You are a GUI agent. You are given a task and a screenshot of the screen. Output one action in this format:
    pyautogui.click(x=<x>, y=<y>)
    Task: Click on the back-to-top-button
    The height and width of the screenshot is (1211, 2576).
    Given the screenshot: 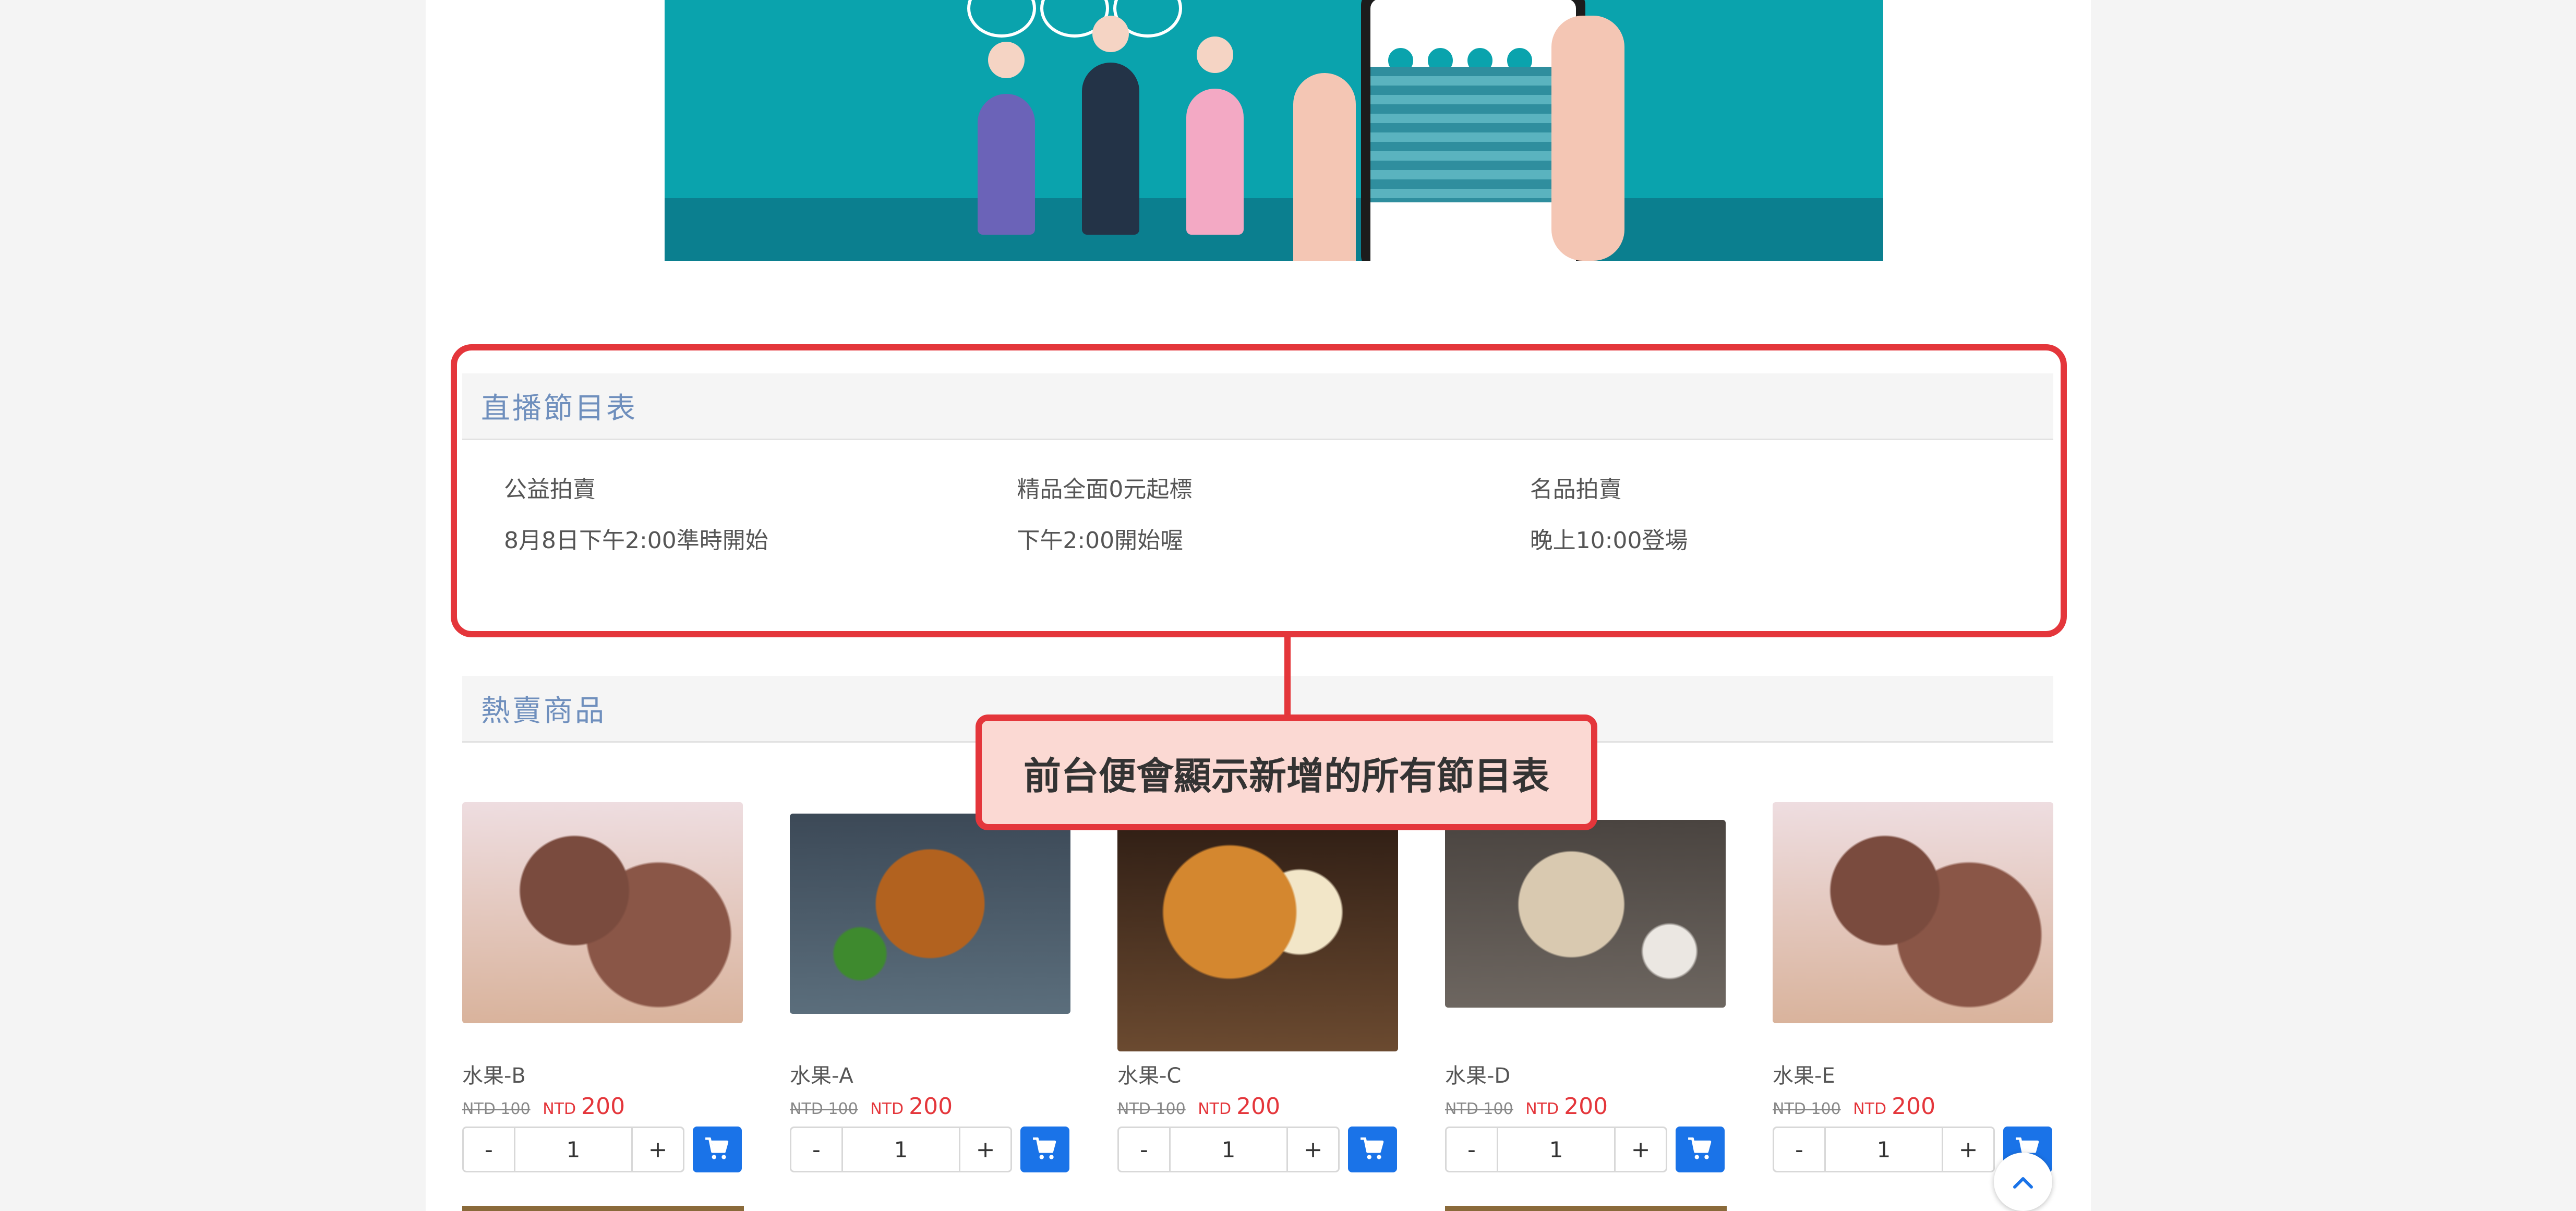 What is the action you would take?
    pyautogui.click(x=2023, y=1182)
    